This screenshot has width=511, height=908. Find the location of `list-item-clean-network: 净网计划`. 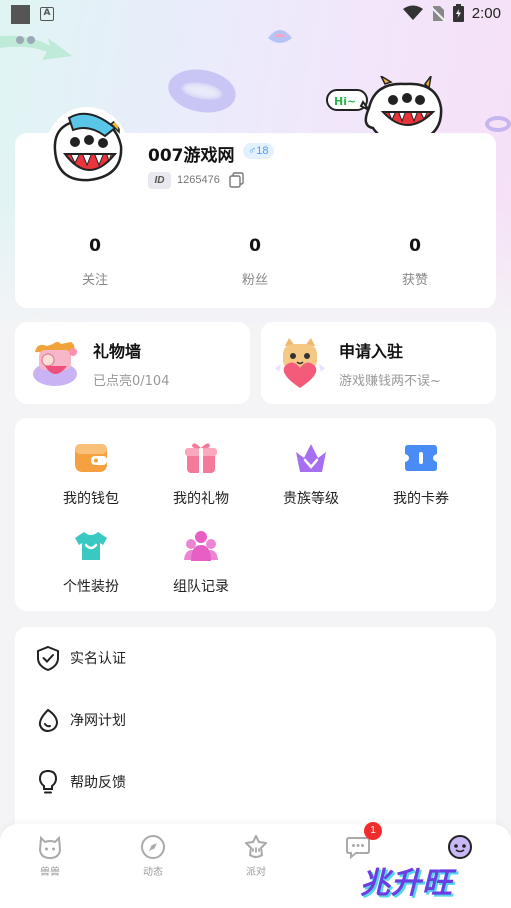

list-item-clean-network: 净网计划 is located at coordinates (80, 720).